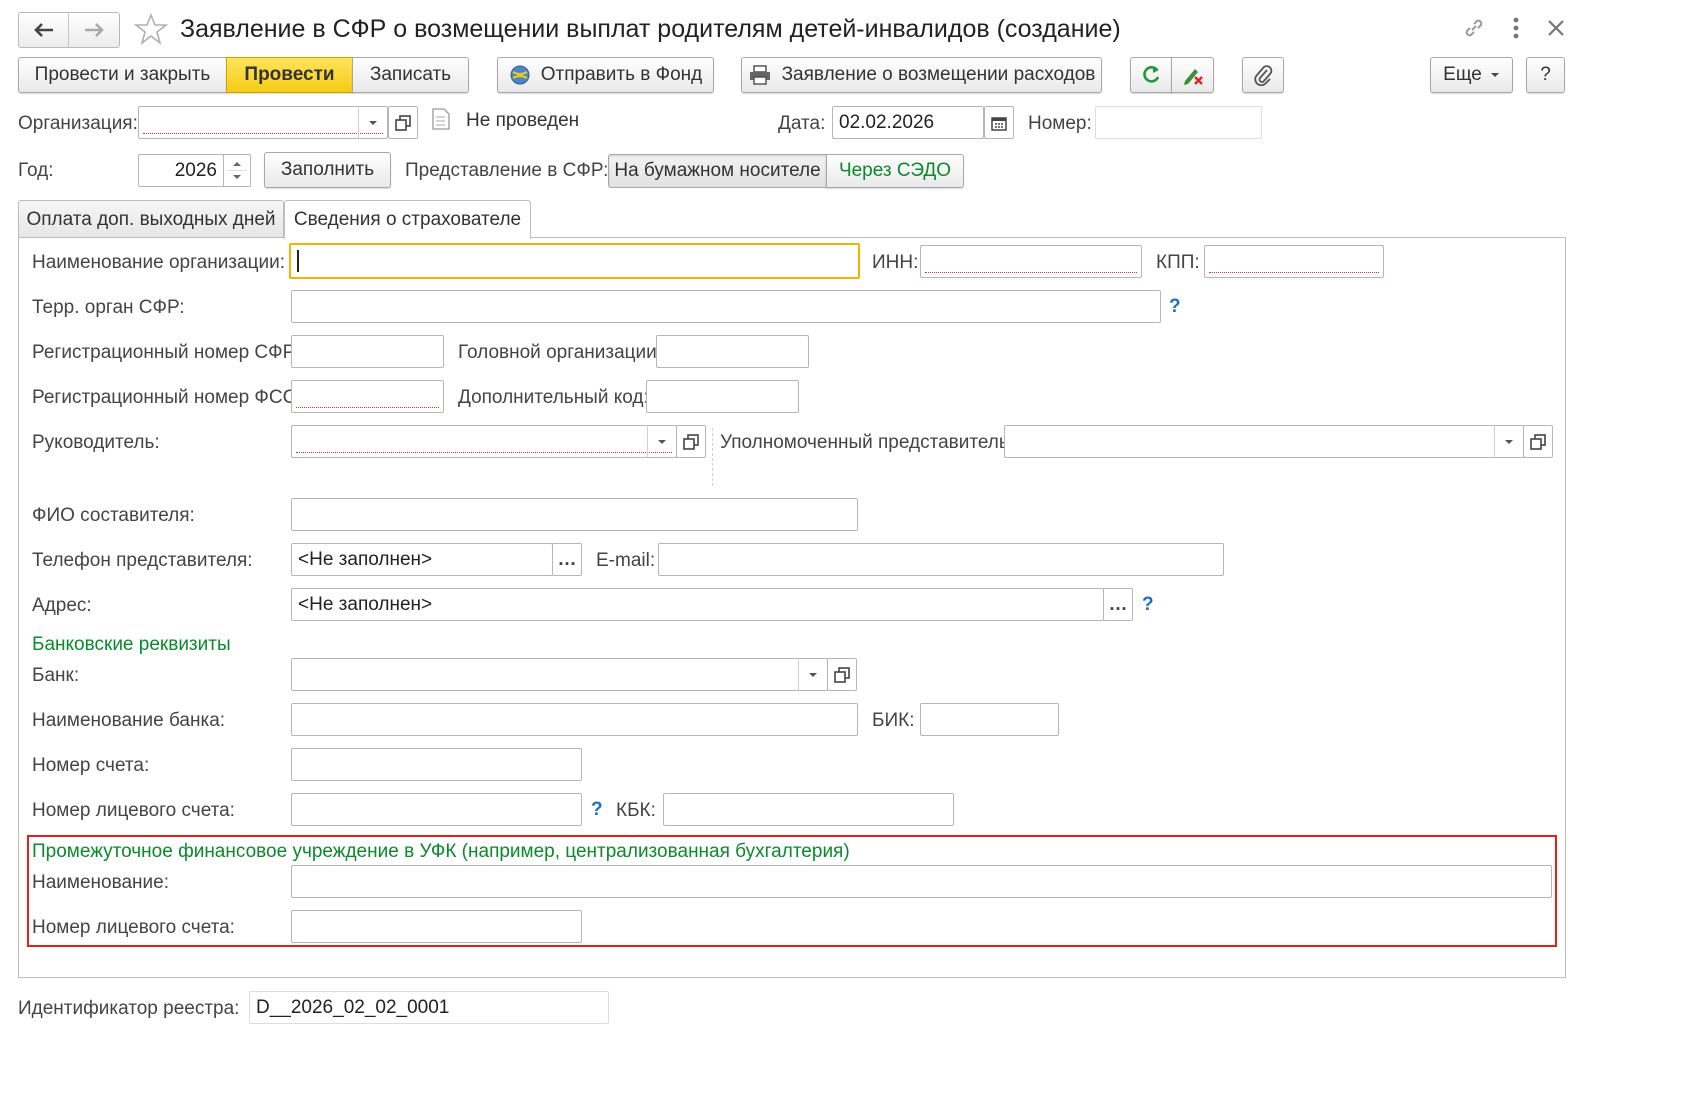  What do you see at coordinates (808, 809) in the screenshot?
I see `kbk-field` at bounding box center [808, 809].